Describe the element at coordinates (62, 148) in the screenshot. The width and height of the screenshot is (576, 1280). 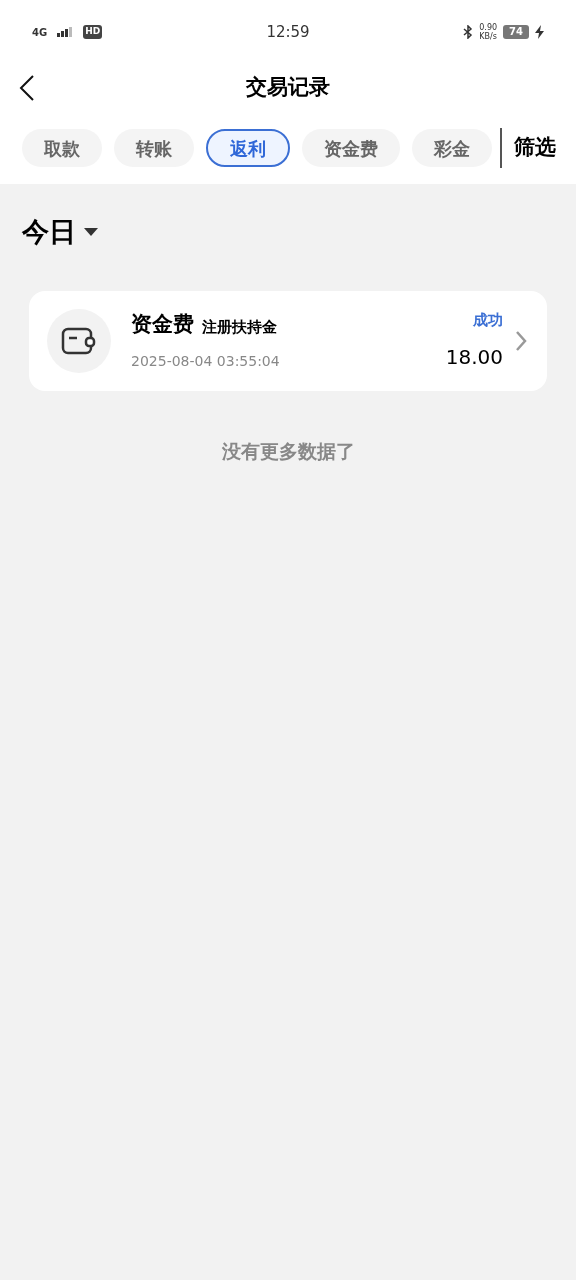
I see `filter-tab: 取款` at that location.